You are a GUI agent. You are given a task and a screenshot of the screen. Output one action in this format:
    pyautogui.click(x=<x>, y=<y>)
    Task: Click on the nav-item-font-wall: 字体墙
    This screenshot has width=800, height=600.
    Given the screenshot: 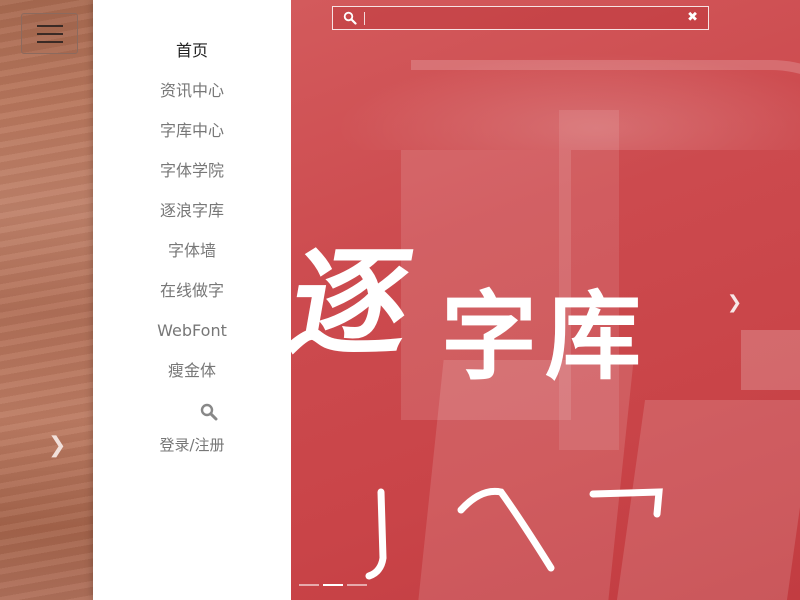 What is the action you would take?
    pyautogui.click(x=192, y=251)
    